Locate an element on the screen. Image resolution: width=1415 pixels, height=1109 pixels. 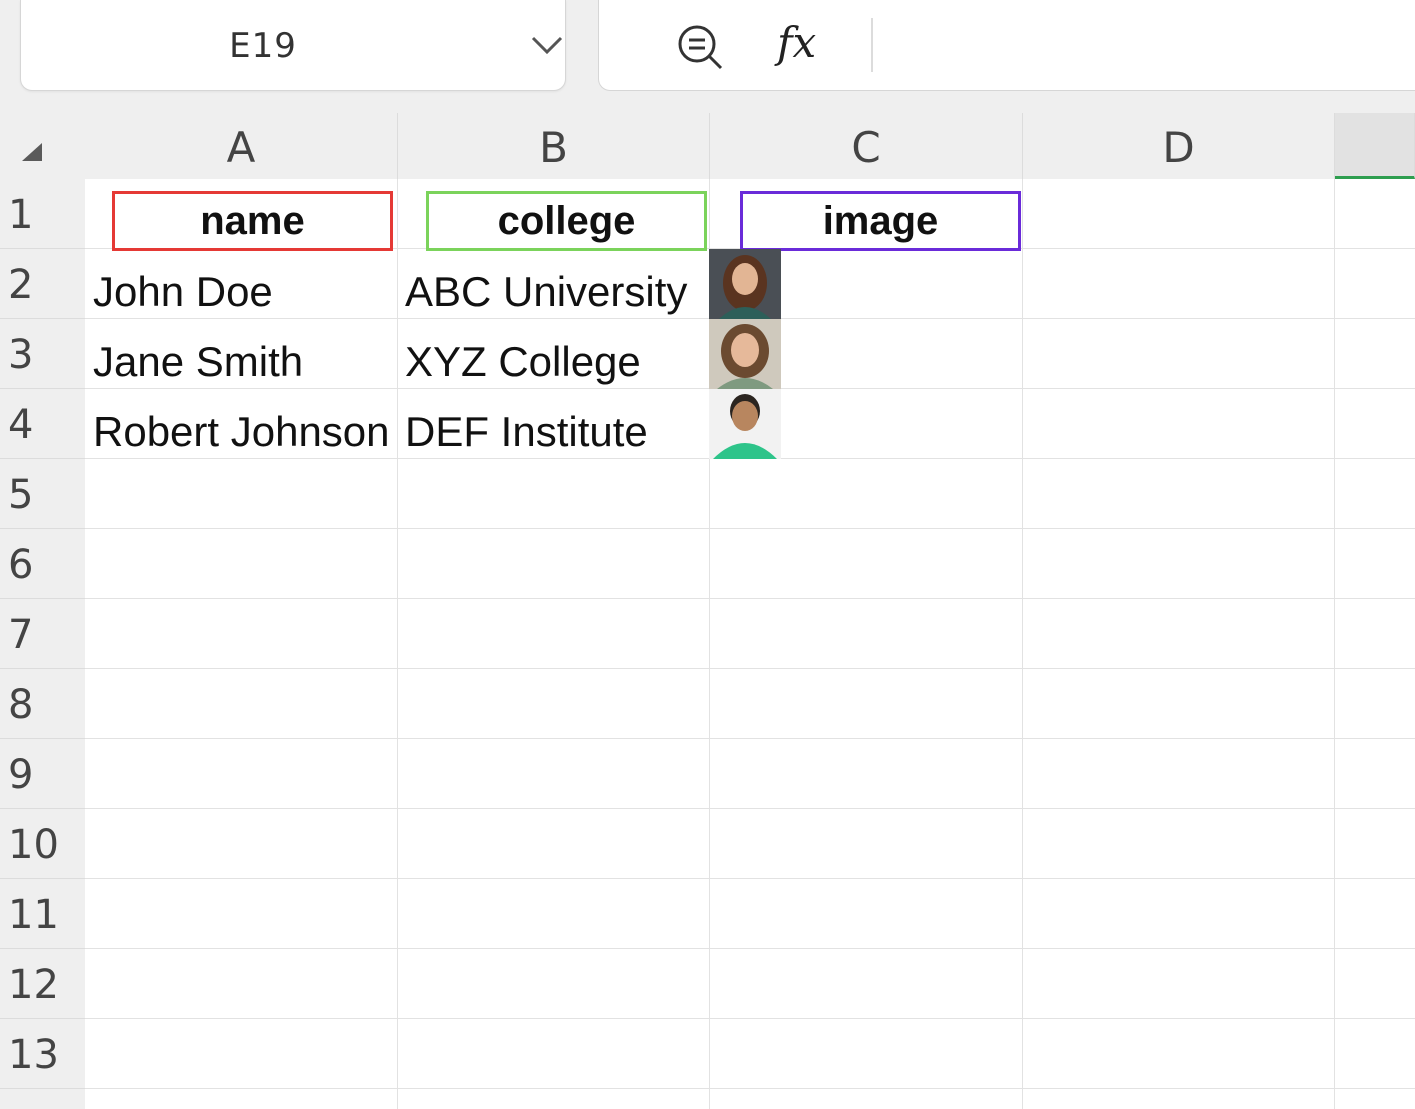
row-header-7: 7 is located at coordinates (42, 634).